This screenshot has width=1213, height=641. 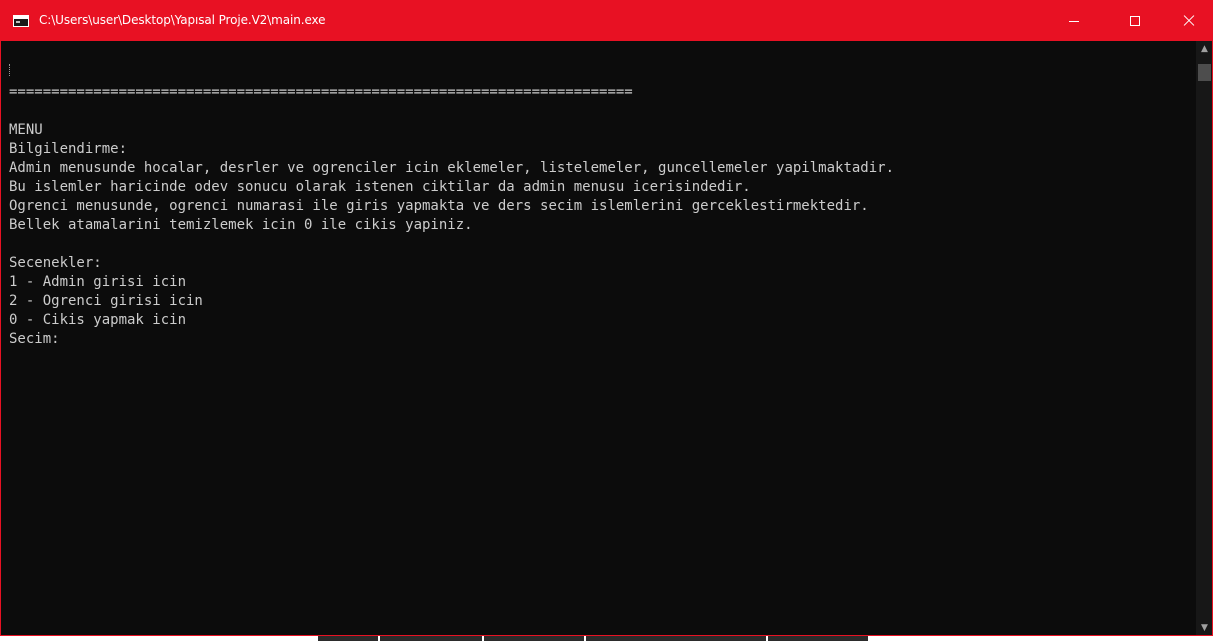 What do you see at coordinates (98, 282) in the screenshot?
I see `option-admin: 1 - Admin girisi icin` at bounding box center [98, 282].